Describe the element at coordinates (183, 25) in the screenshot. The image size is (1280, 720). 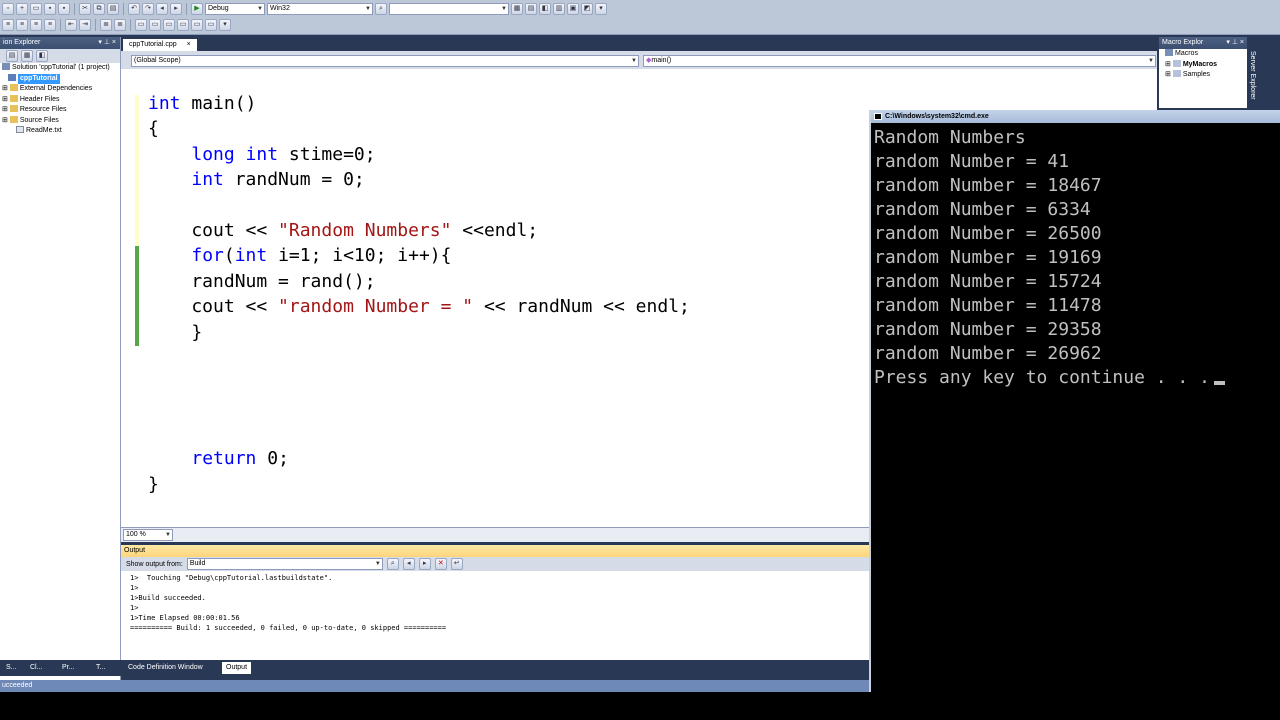
I see `previous-bookmark-folder-icon: ▭` at that location.